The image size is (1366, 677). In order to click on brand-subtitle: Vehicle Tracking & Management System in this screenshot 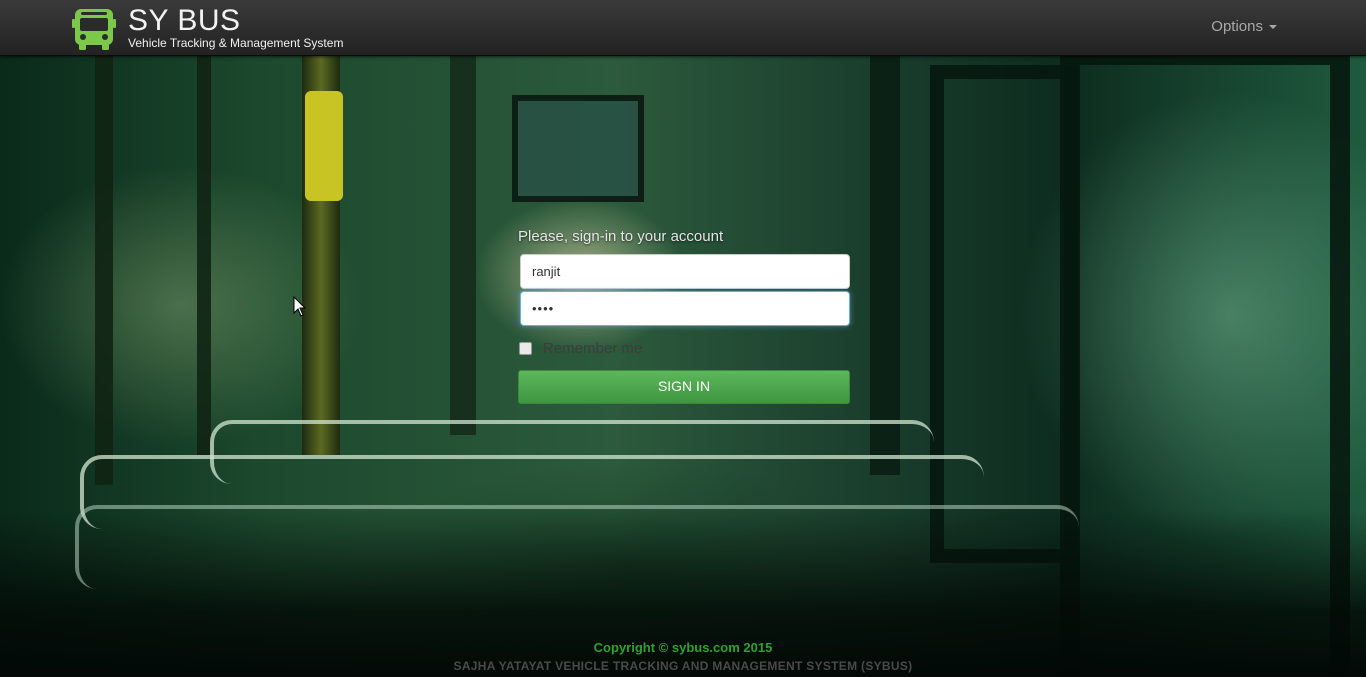, I will do `click(236, 43)`.